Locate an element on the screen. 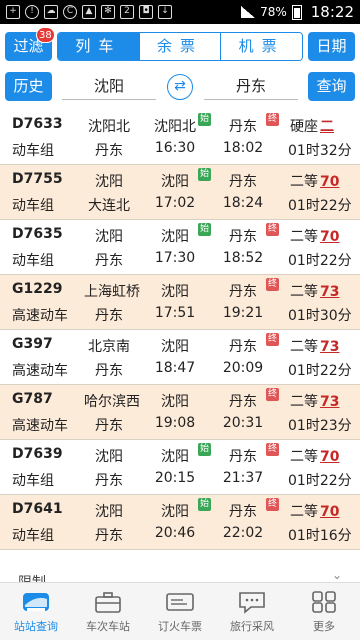  departure-time: 18:47 is located at coordinates (175, 368).